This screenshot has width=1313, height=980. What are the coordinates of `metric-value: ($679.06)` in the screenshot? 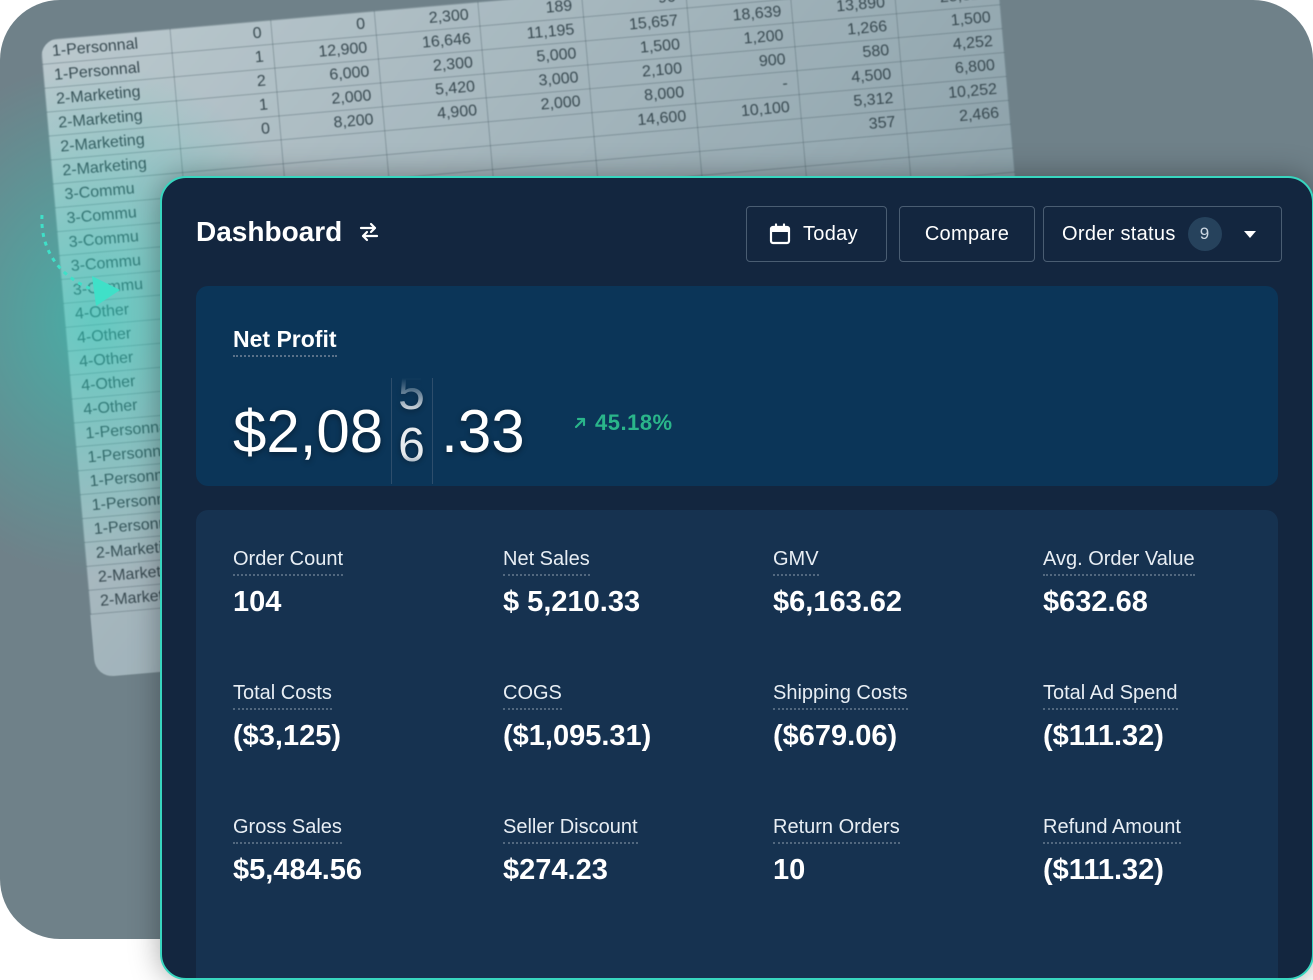 It's located at (835, 736).